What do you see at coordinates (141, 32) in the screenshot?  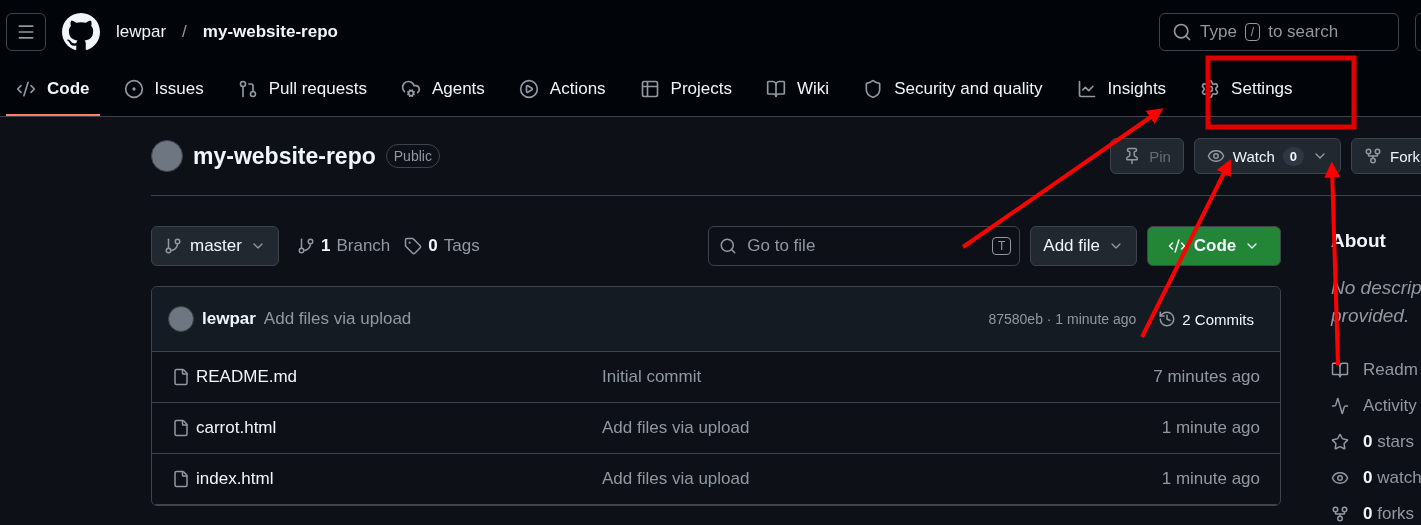 I see `owner-link: lewpar` at bounding box center [141, 32].